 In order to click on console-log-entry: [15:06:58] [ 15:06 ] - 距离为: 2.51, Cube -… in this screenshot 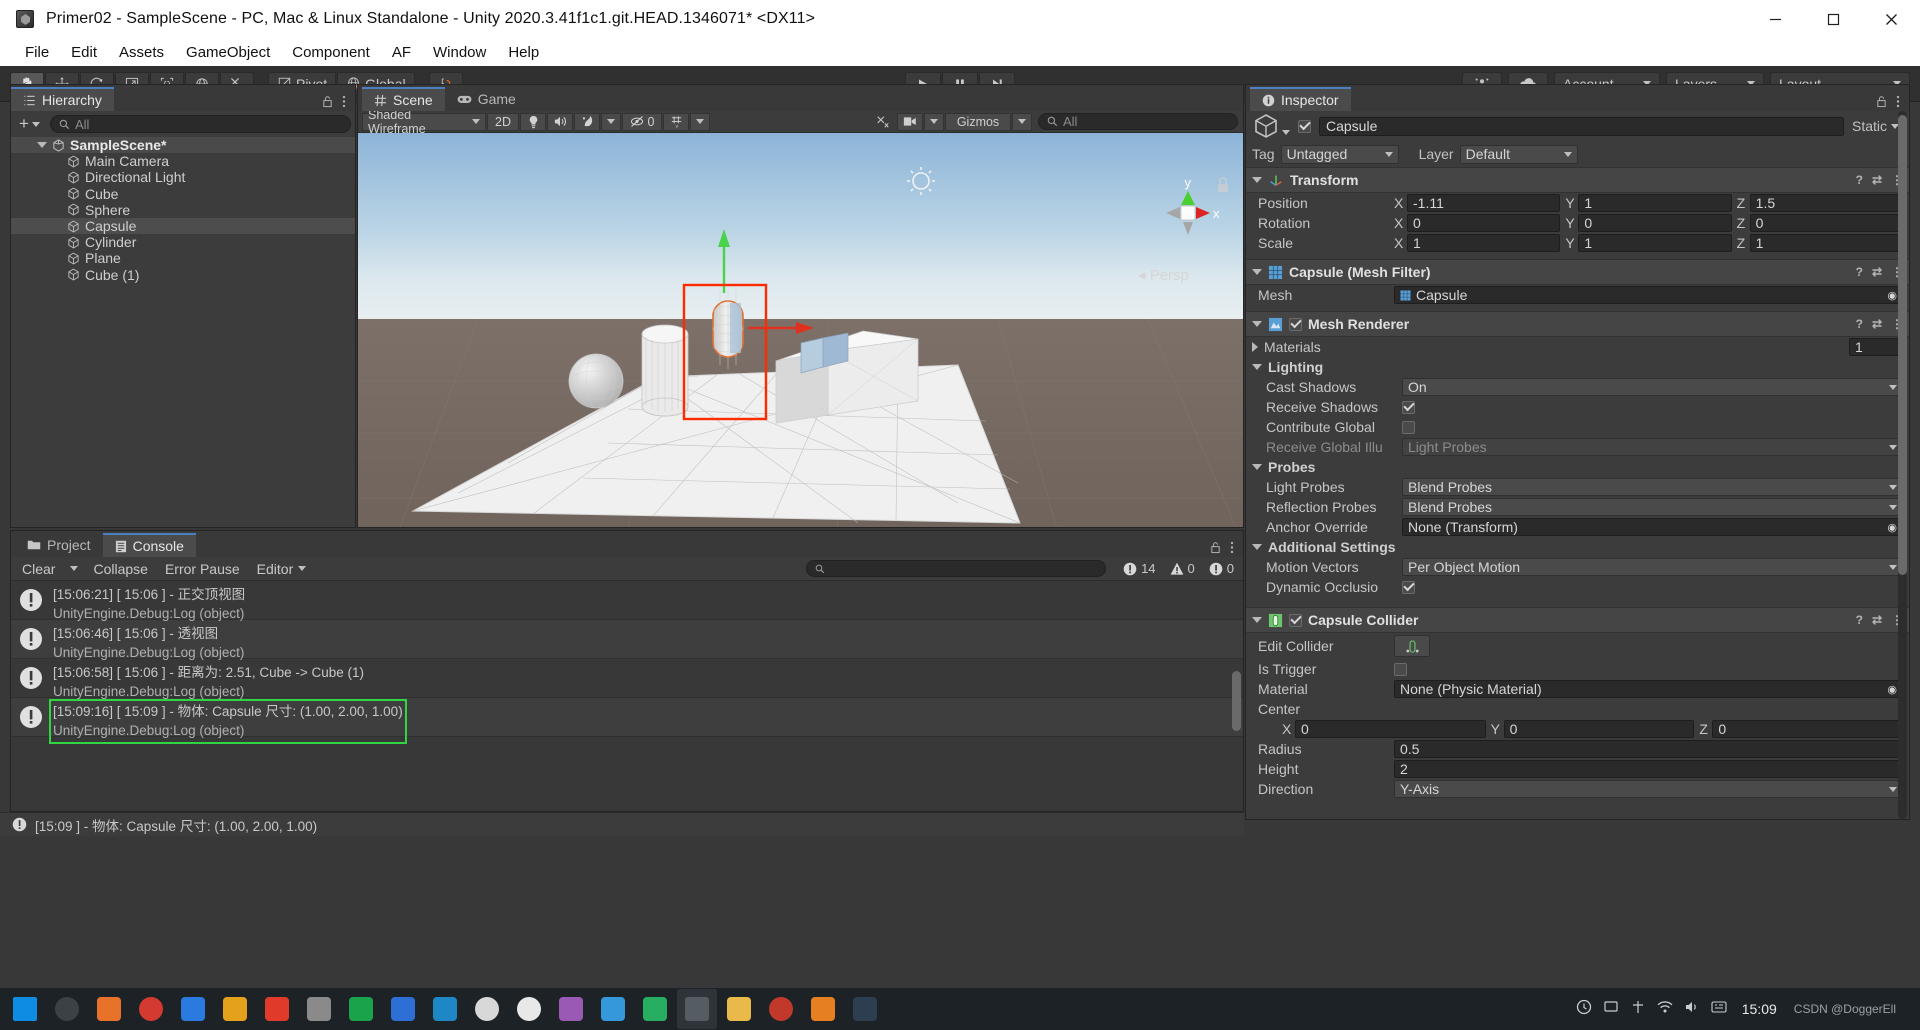, I will do `click(627, 679)`.